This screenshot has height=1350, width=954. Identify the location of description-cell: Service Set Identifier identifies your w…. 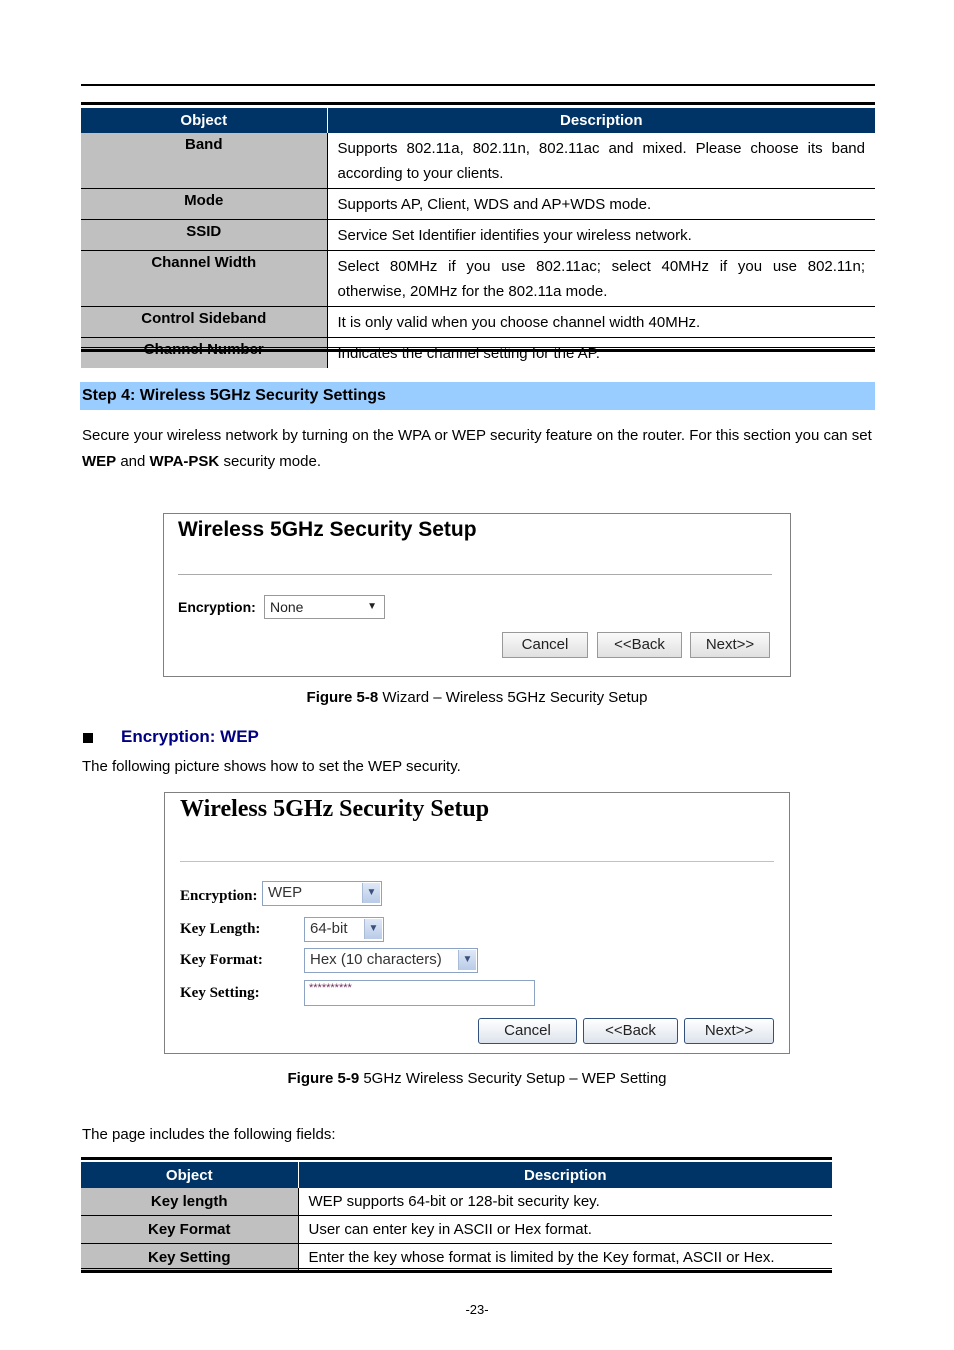
(601, 235).